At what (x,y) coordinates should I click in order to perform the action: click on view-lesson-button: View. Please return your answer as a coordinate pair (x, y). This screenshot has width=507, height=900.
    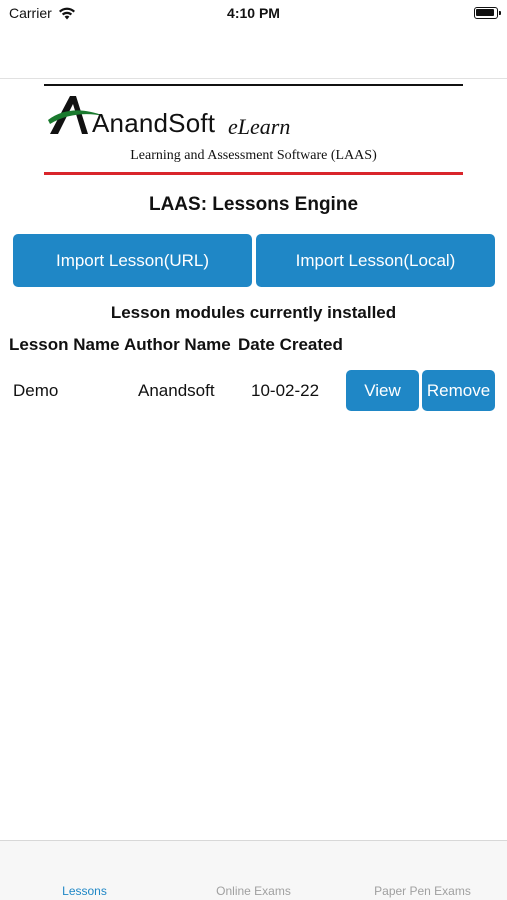
    Looking at the image, I should click on (382, 390).